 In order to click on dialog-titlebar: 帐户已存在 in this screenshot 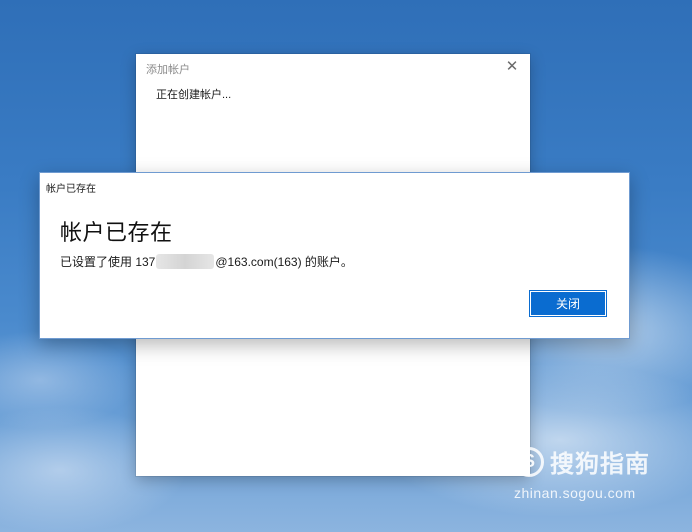, I will do `click(71, 189)`.